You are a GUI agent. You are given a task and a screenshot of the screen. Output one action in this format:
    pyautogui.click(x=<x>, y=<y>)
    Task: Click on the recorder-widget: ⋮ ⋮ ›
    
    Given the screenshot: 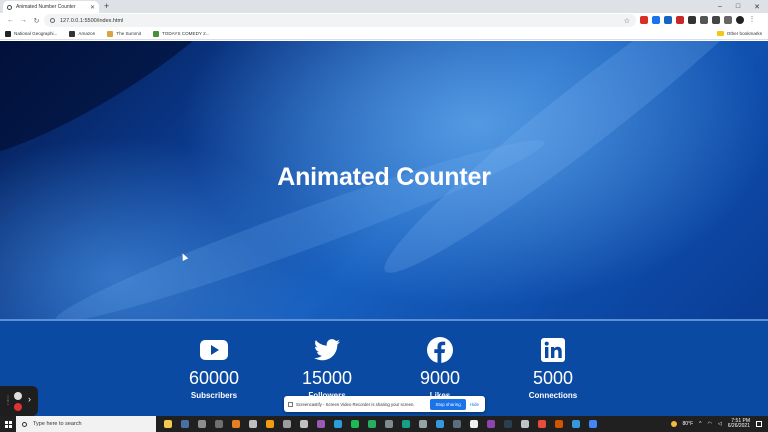 What is the action you would take?
    pyautogui.click(x=19, y=401)
    